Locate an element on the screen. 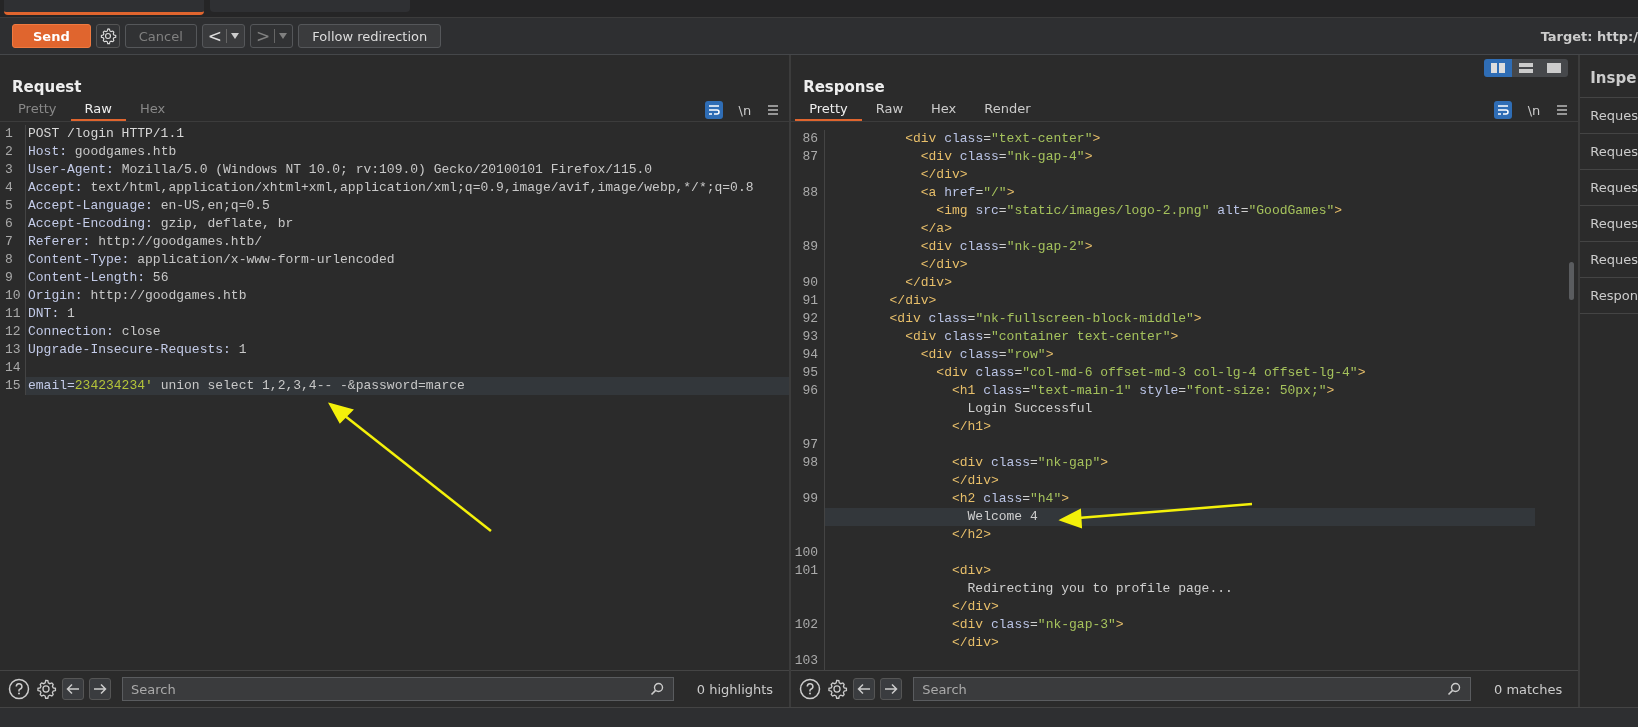 The height and width of the screenshot is (727, 1638). settings-button is located at coordinates (107, 36).